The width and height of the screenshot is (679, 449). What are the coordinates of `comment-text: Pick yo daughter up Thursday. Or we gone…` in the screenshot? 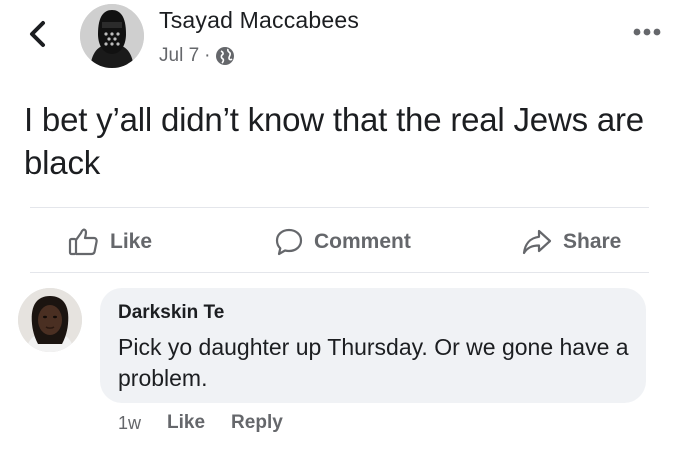 It's located at (373, 362).